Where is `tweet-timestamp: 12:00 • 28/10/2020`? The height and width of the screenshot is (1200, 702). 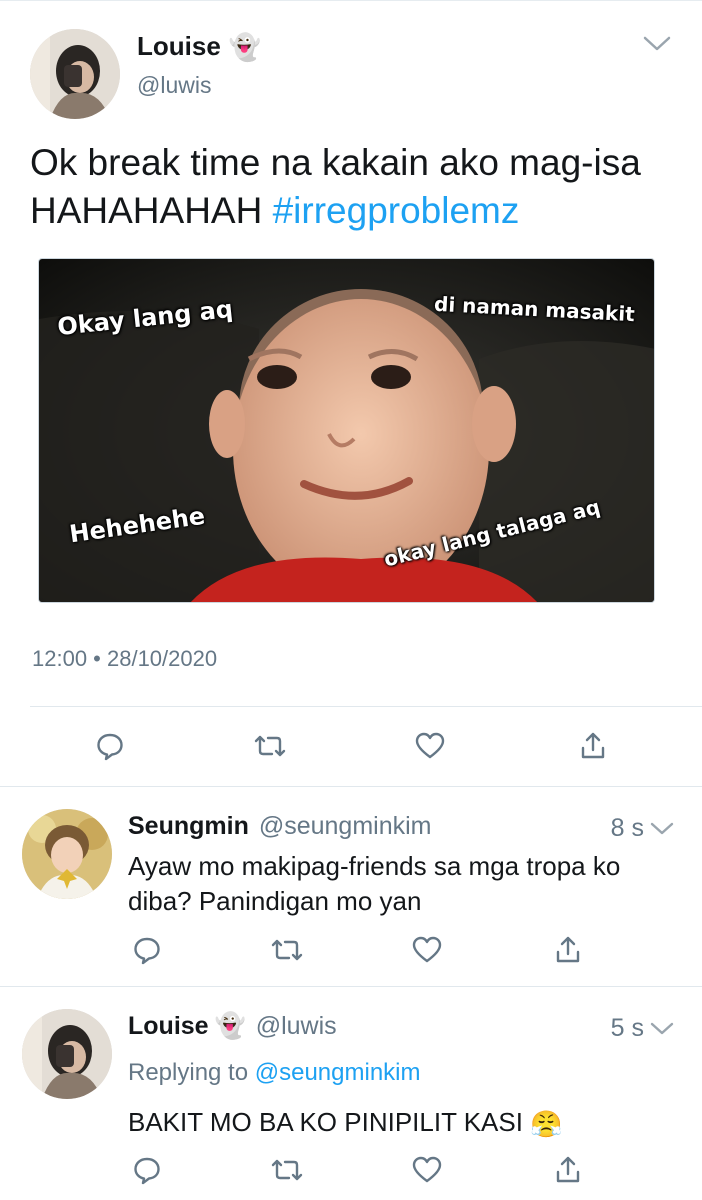 tweet-timestamp: 12:00 • 28/10/2020 is located at coordinates (124, 659).